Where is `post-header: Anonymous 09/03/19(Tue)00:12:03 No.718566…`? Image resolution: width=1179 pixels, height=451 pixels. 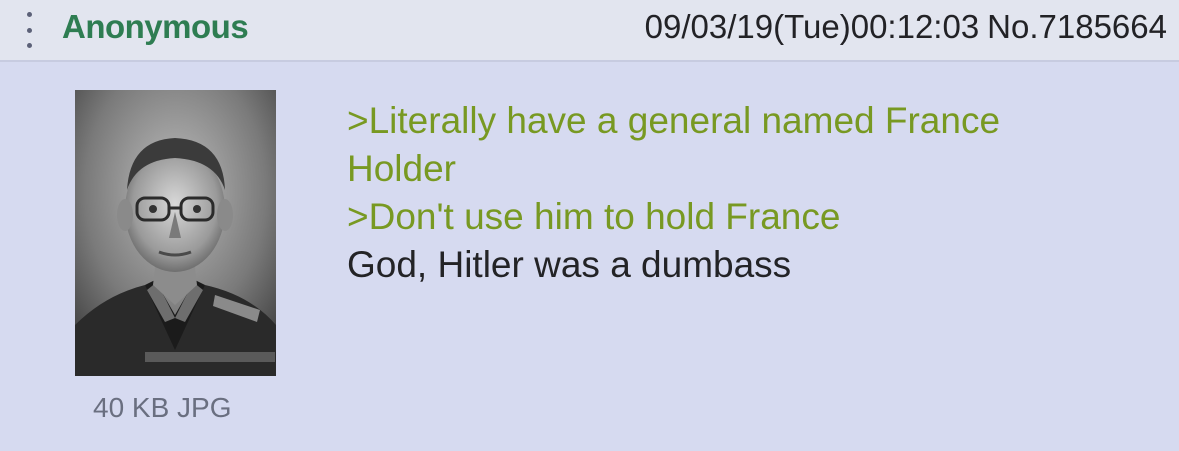
post-header: Anonymous 09/03/19(Tue)00:12:03 No.718566… is located at coordinates (589, 31).